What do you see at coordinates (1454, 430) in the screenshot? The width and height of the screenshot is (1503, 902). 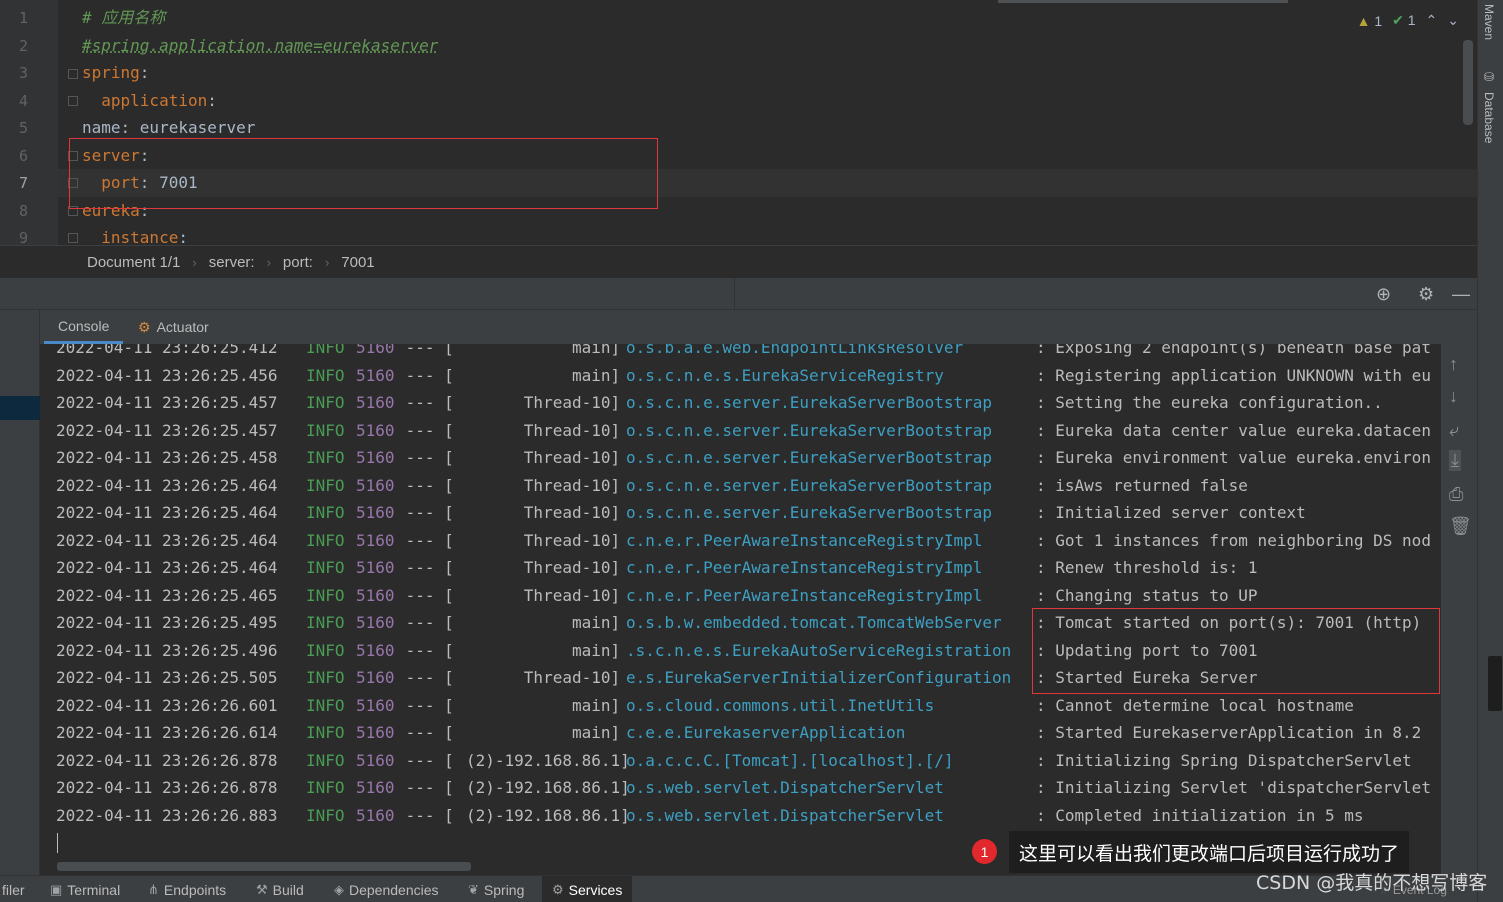 I see `soft-wrap-icon: ⤶` at bounding box center [1454, 430].